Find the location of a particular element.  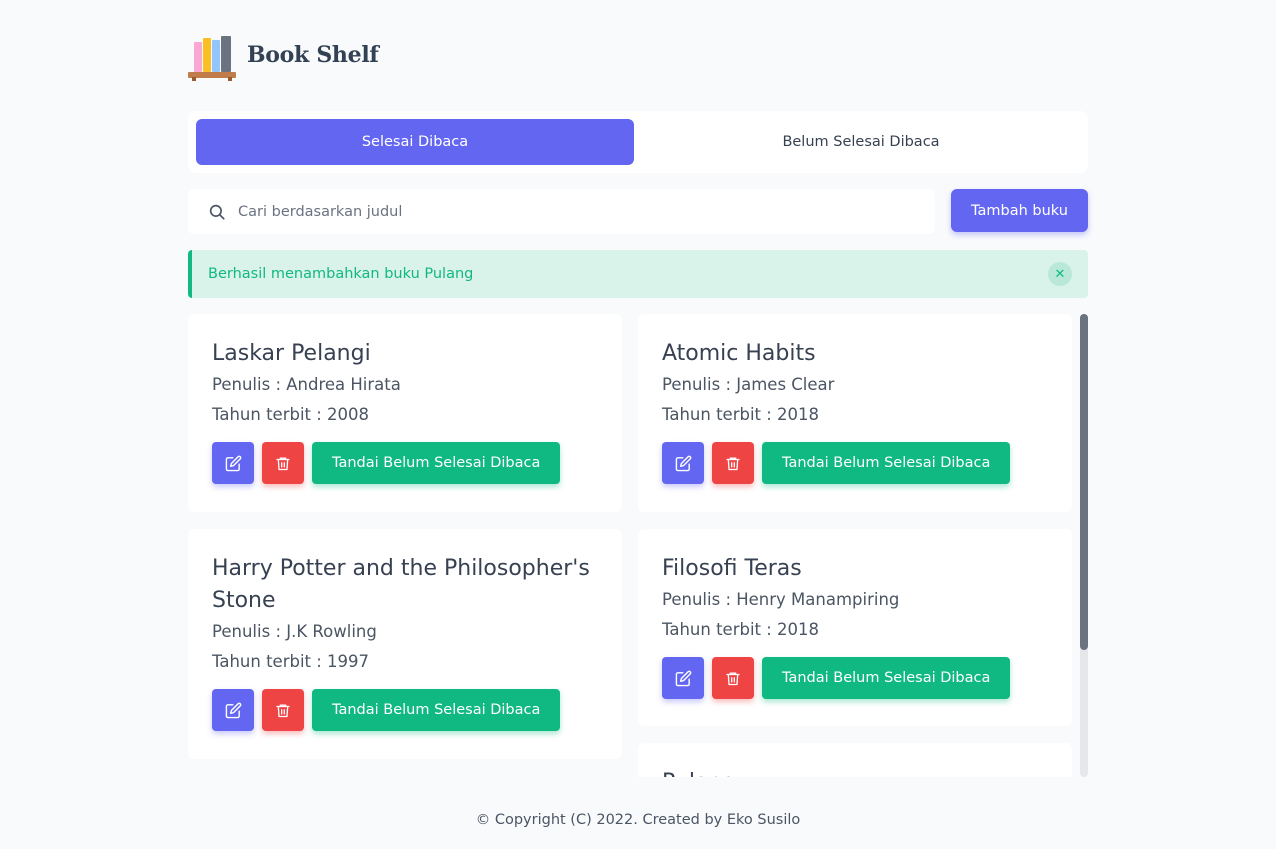

book-title: Harry Potter and the Philosopher's Stone is located at coordinates (401, 584).